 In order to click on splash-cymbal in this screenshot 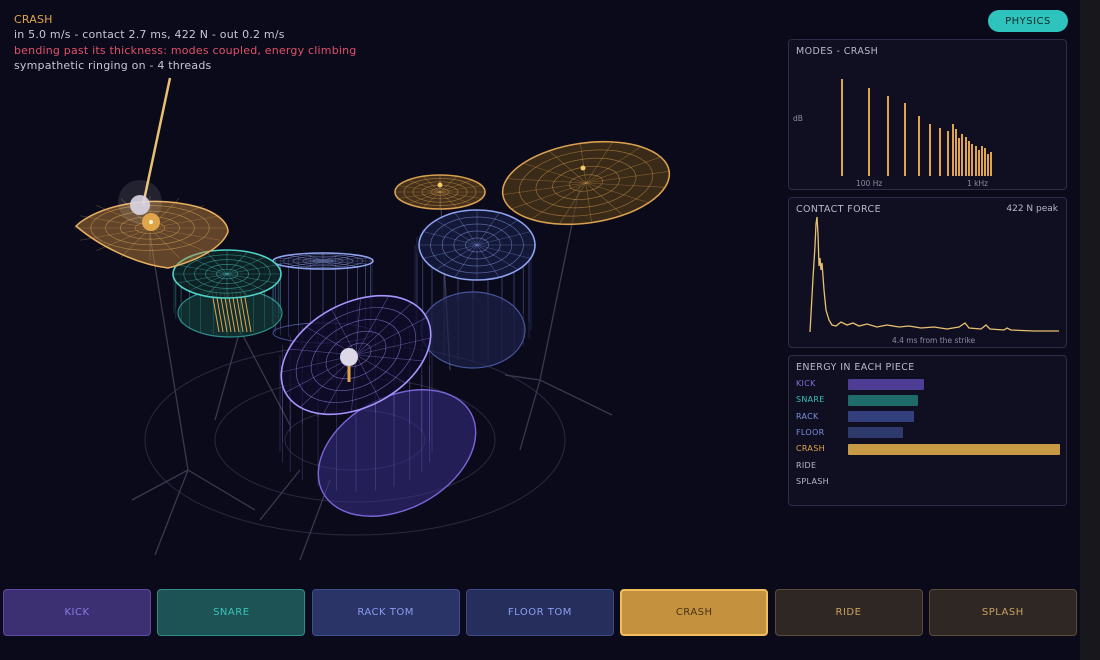, I will do `click(440, 192)`.